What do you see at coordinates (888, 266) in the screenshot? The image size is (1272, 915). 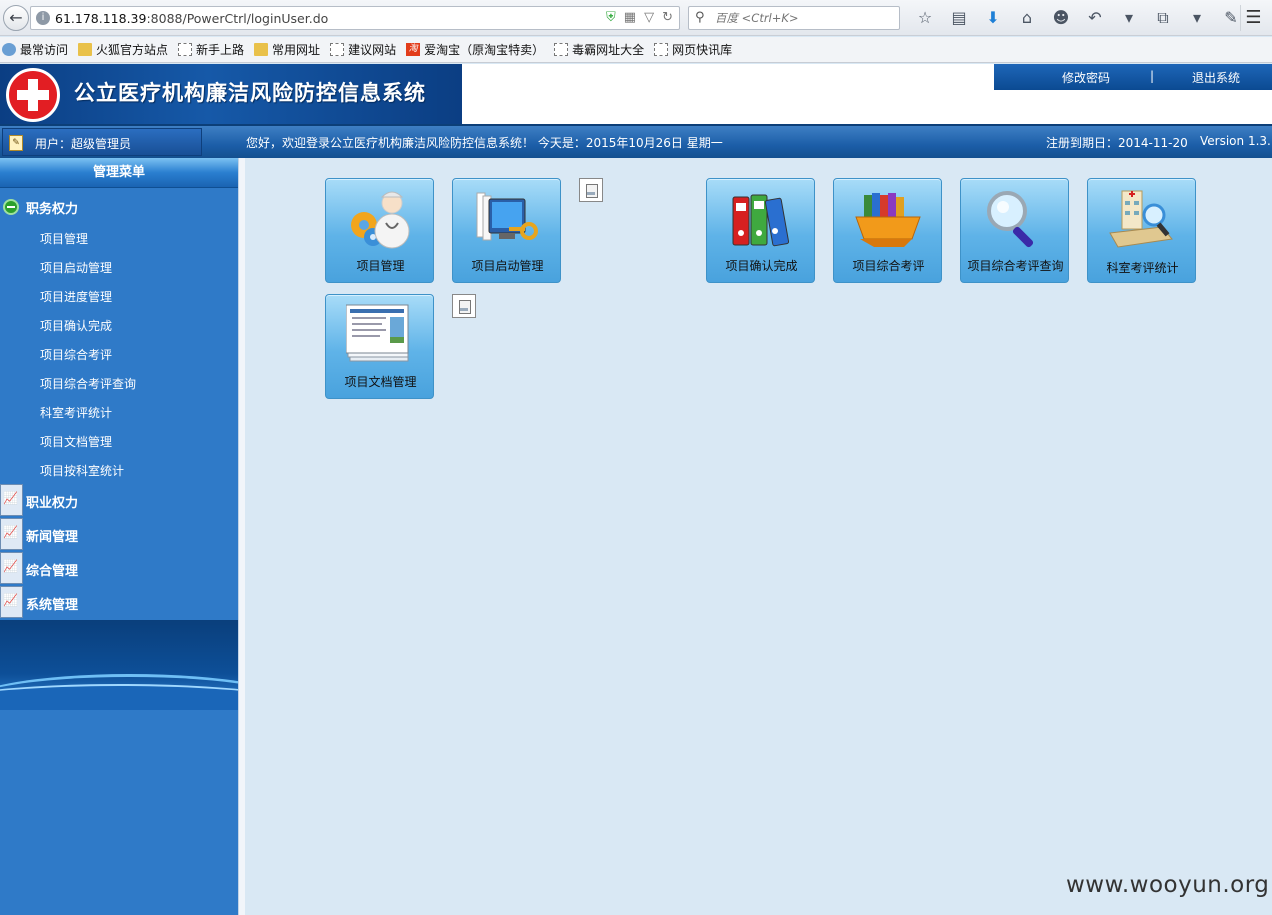 I see `tile-label: 项目综合考评` at bounding box center [888, 266].